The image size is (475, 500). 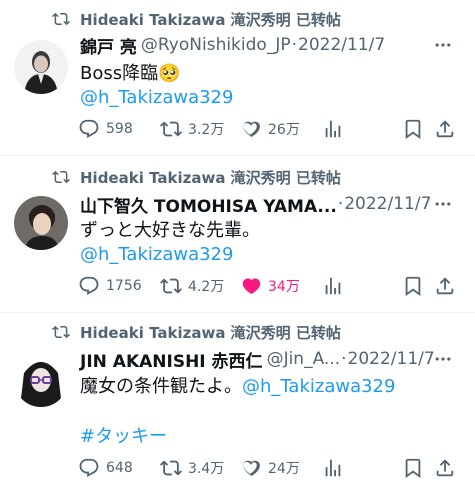 I want to click on like-count: 34万, so click(x=284, y=287).